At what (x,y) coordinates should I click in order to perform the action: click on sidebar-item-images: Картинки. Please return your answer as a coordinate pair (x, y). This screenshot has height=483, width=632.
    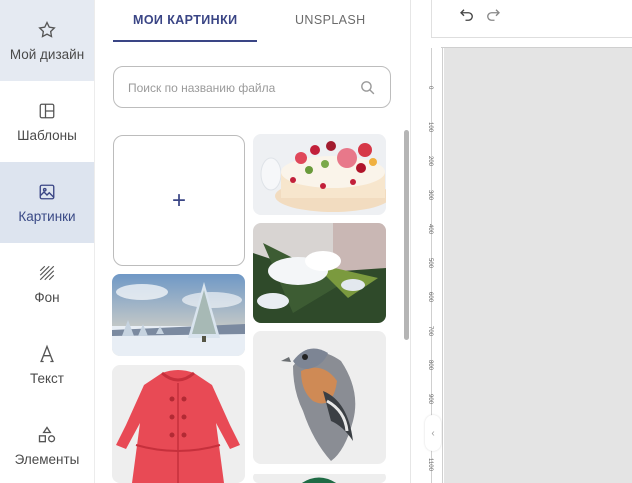
    Looking at the image, I should click on (47, 202).